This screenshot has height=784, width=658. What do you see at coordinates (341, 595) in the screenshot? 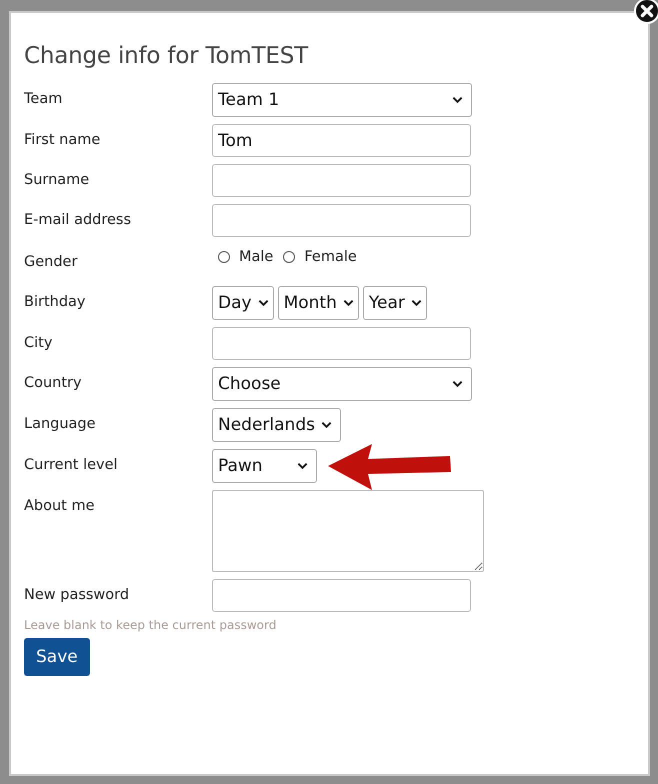
I see `password-field` at bounding box center [341, 595].